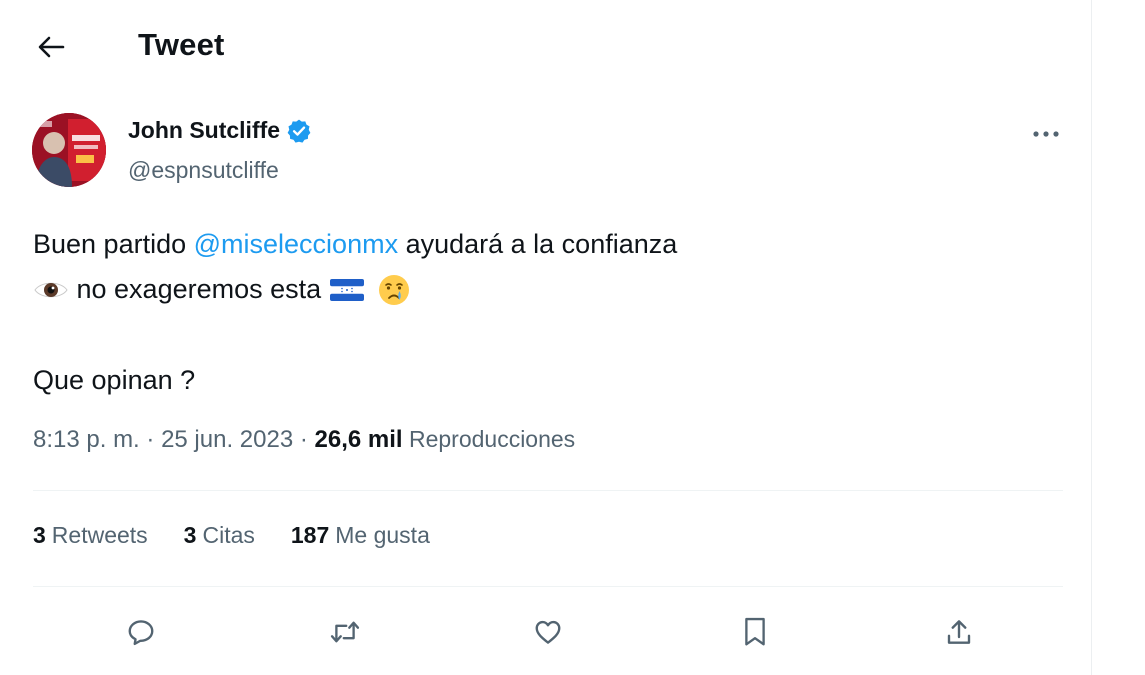 This screenshot has height=675, width=1145. I want to click on retweet-icon, so click(345, 632).